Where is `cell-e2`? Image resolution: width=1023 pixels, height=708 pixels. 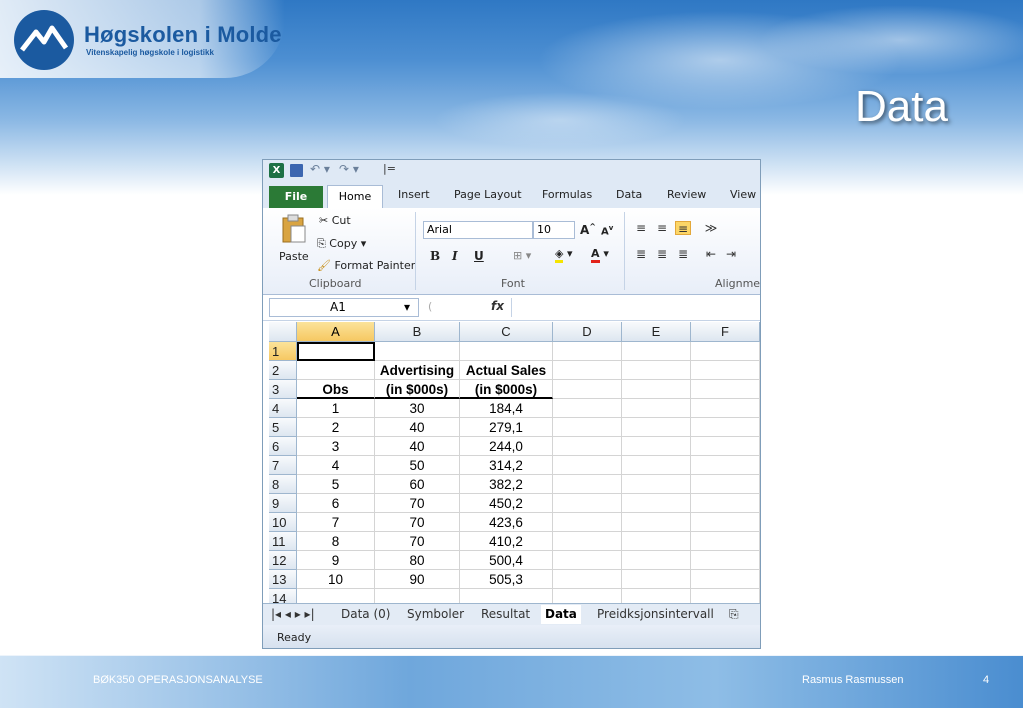
cell-e2 is located at coordinates (656, 370).